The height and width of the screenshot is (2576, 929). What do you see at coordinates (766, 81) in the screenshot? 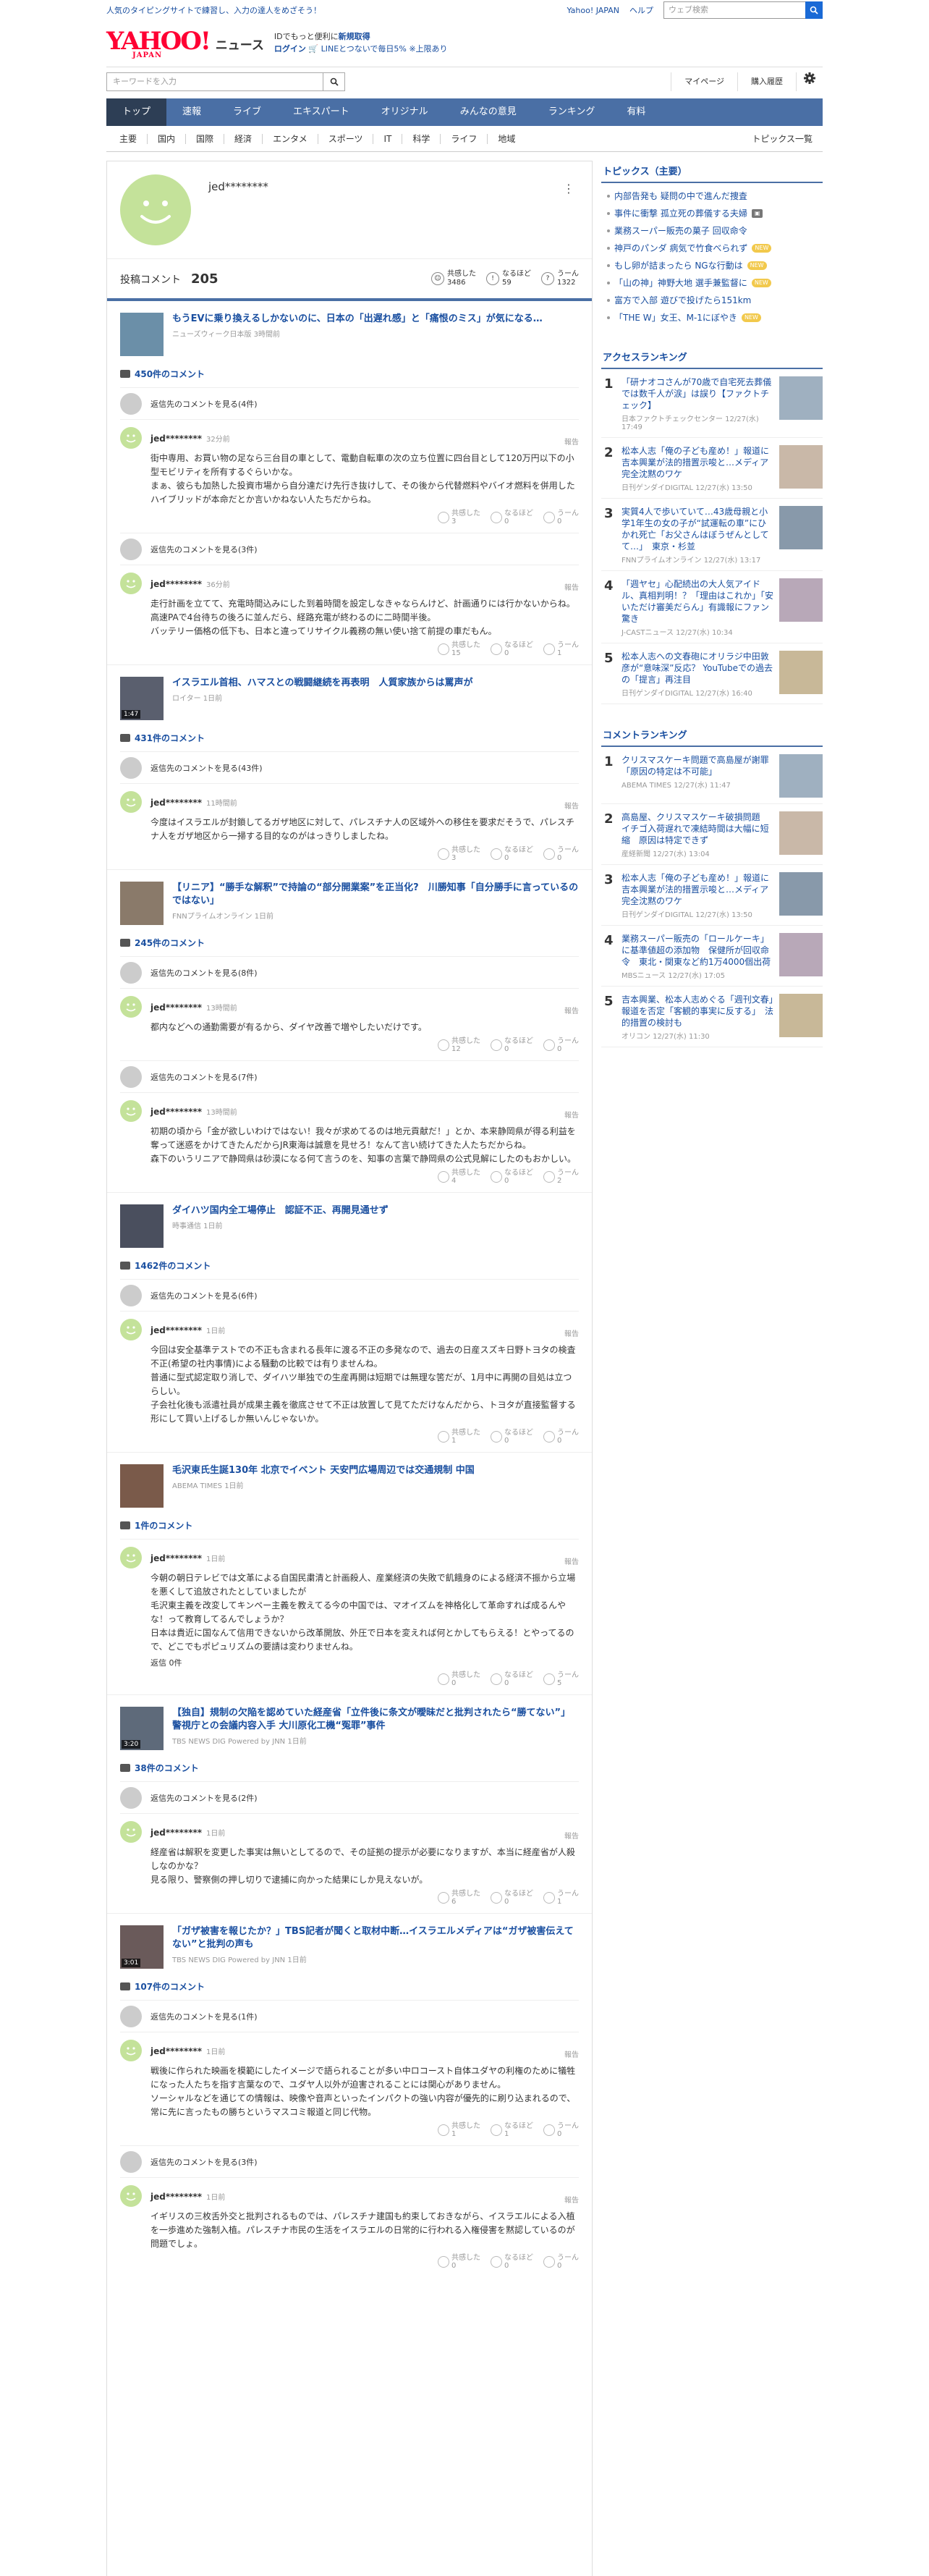
I see `purchase-history-link: 購入履歴` at bounding box center [766, 81].